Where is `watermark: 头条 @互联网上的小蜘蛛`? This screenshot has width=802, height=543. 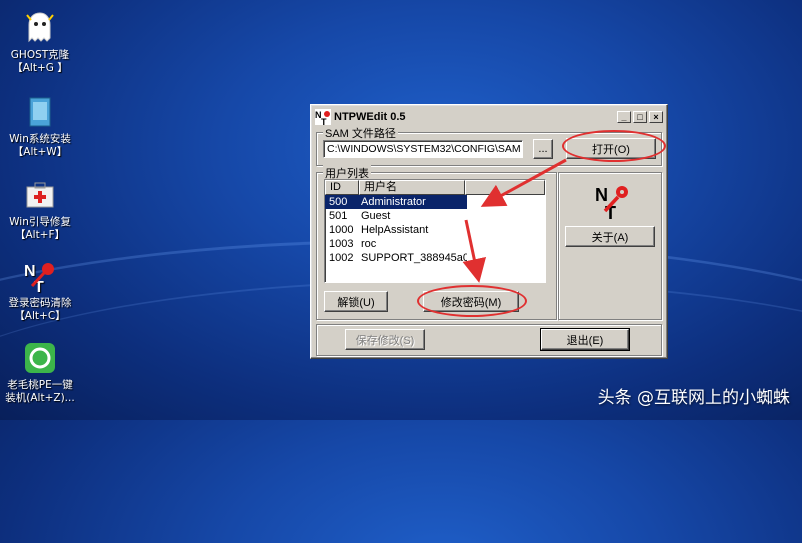
watermark: 头条 @互联网上的小蜘蛛 is located at coordinates (693, 398).